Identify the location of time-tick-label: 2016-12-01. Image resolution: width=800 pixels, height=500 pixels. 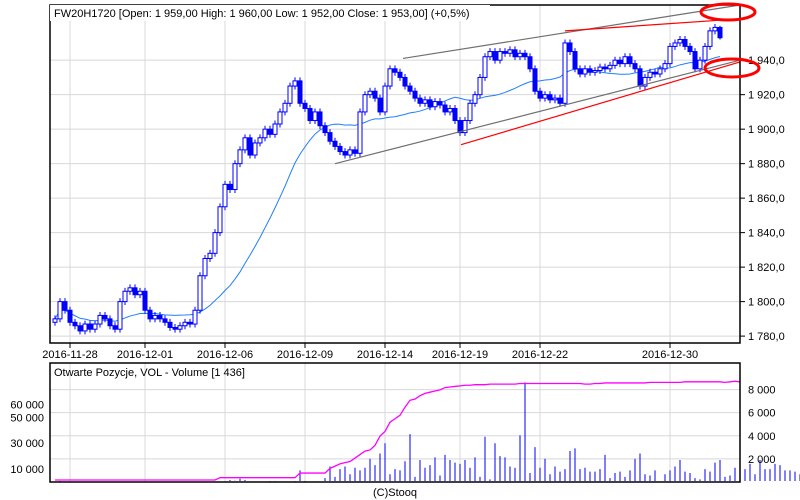
(145, 355).